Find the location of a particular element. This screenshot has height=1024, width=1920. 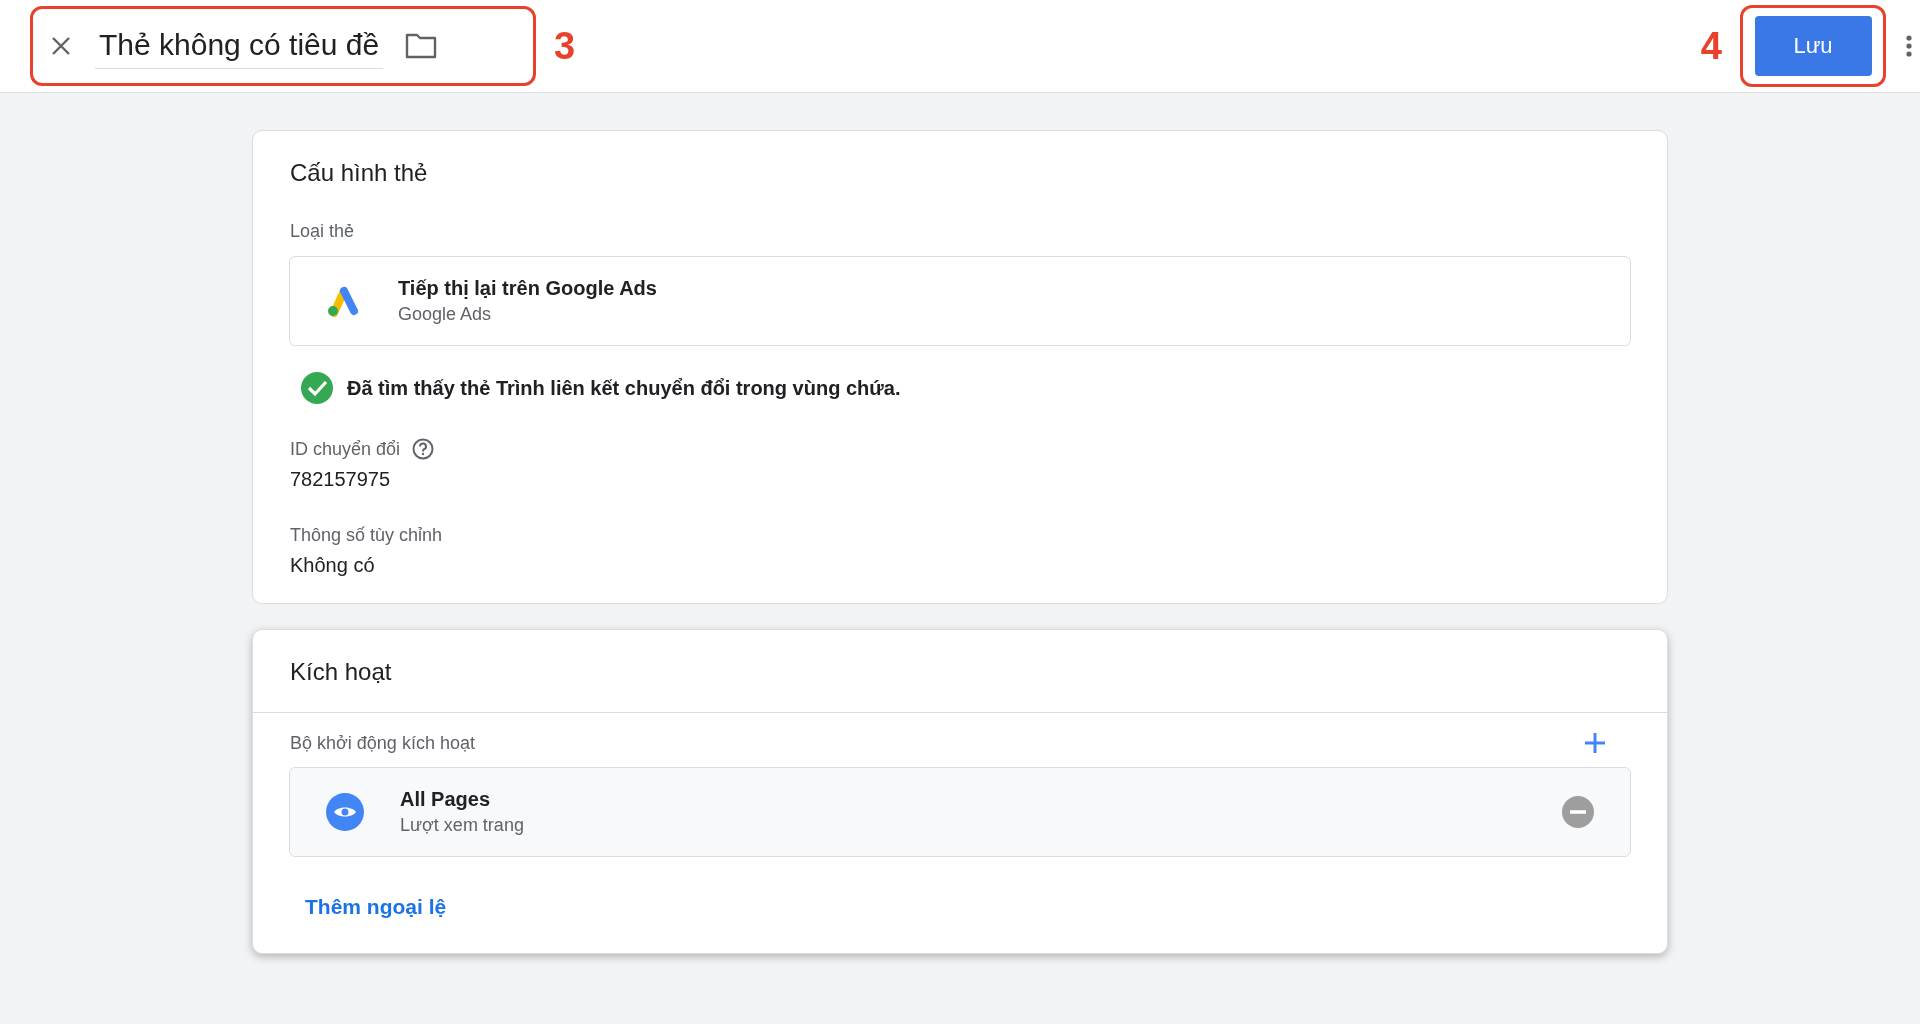

trigger-name: All Pages is located at coordinates (446, 799).